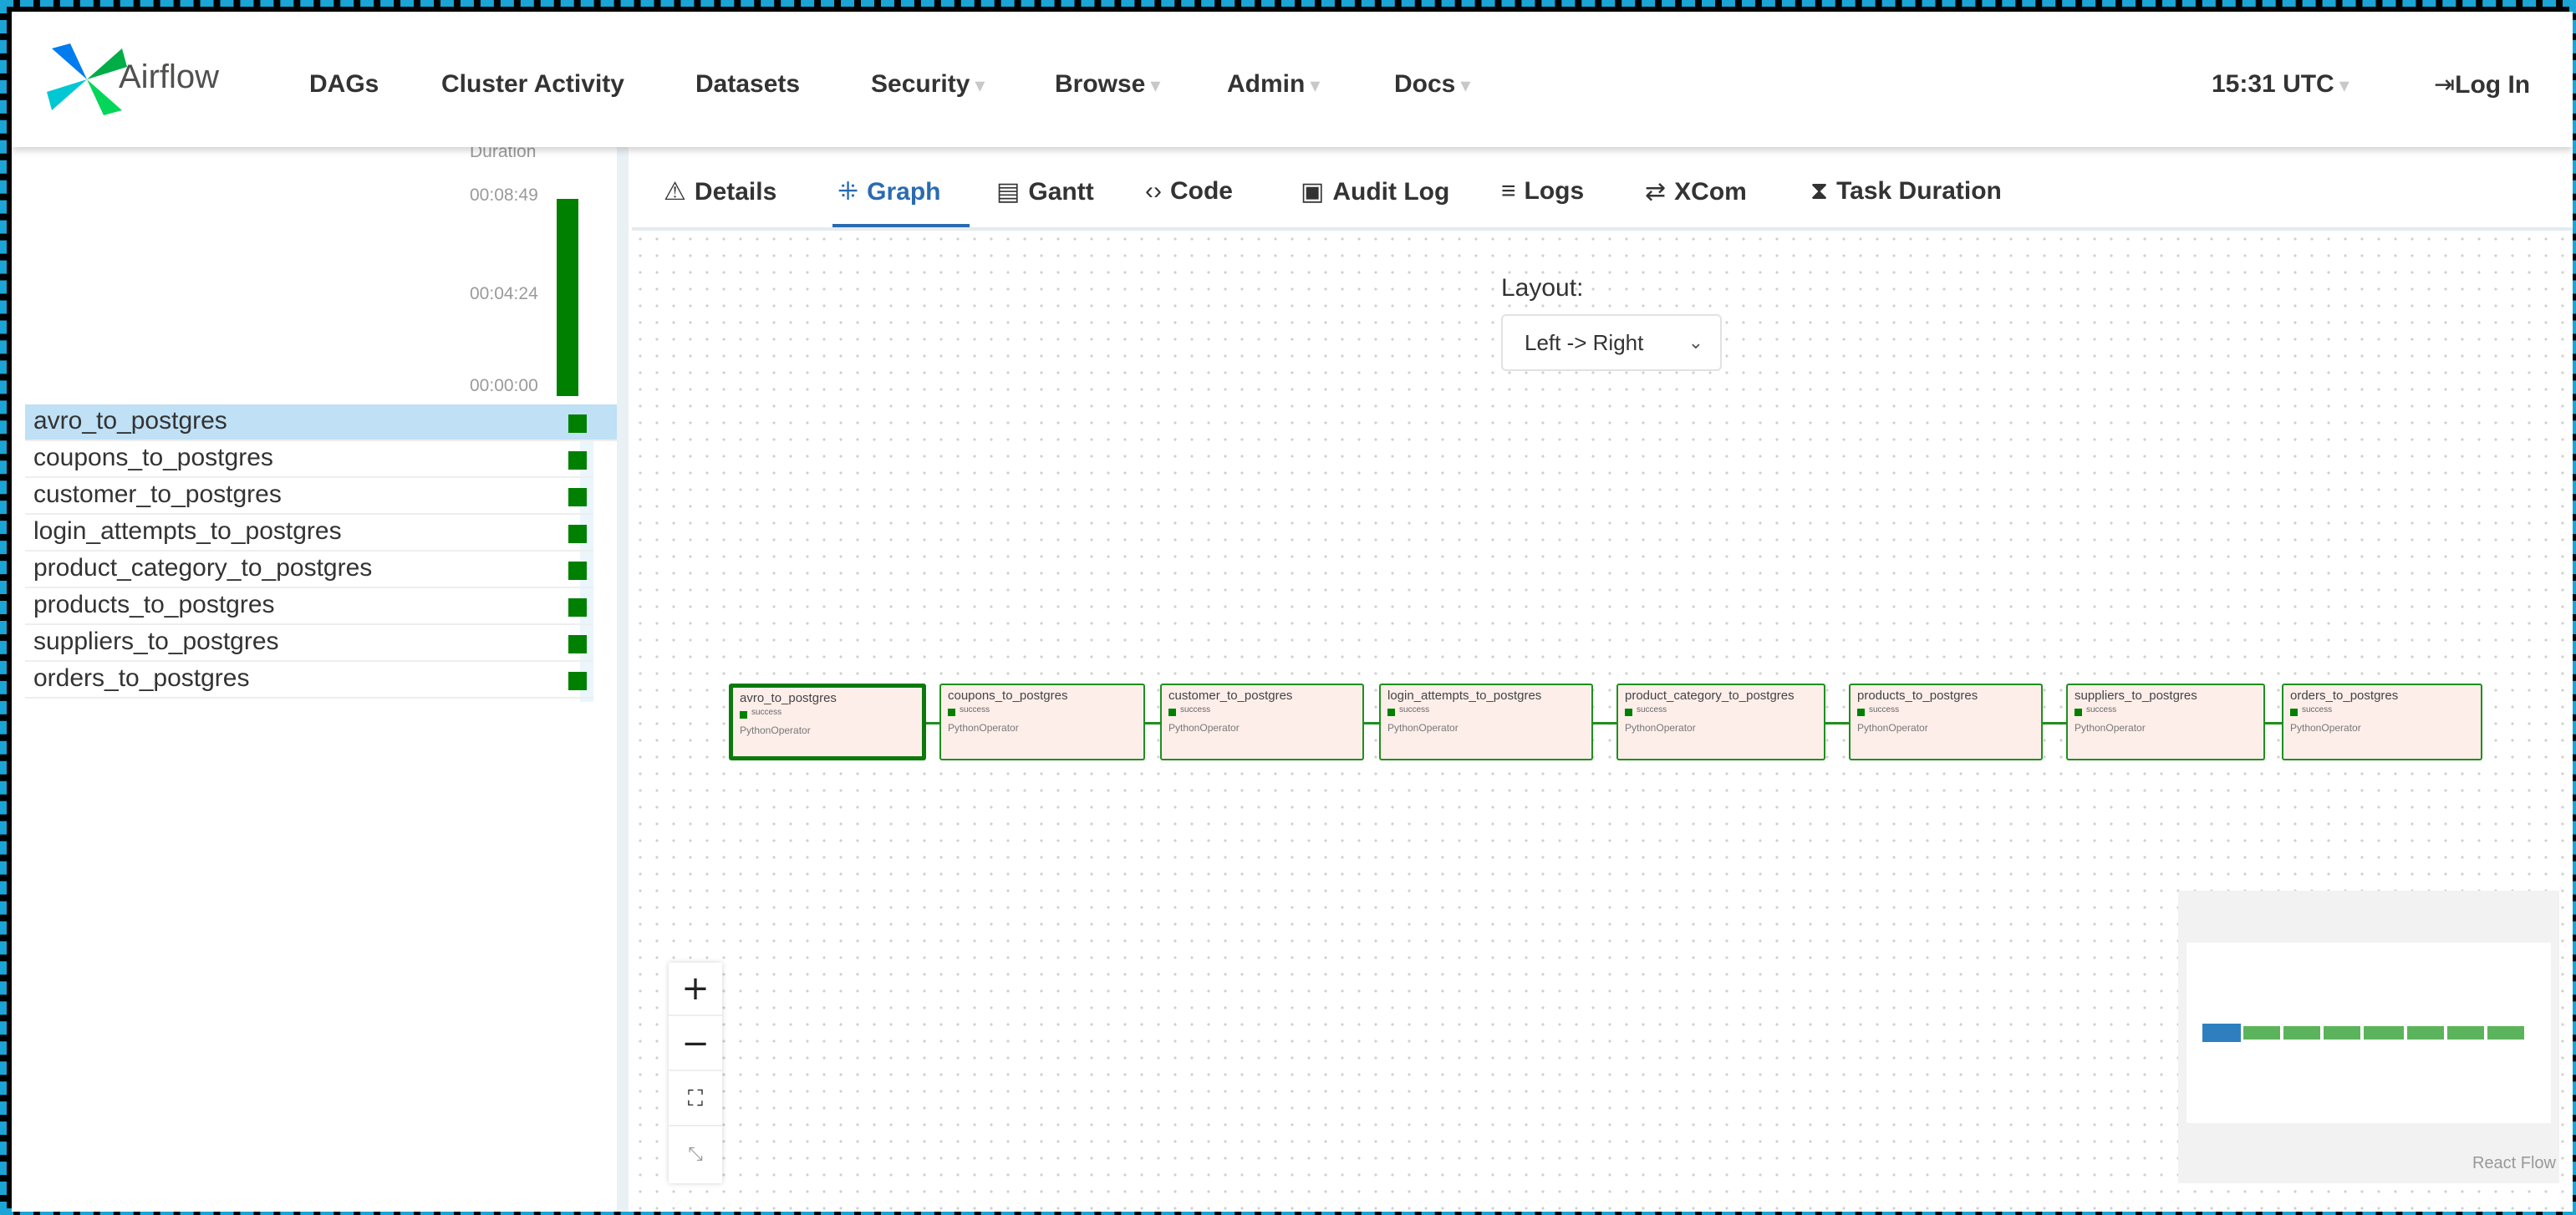 The image size is (2576, 1215). Describe the element at coordinates (695, 1044) in the screenshot. I see `zoom-out-button: −` at that location.